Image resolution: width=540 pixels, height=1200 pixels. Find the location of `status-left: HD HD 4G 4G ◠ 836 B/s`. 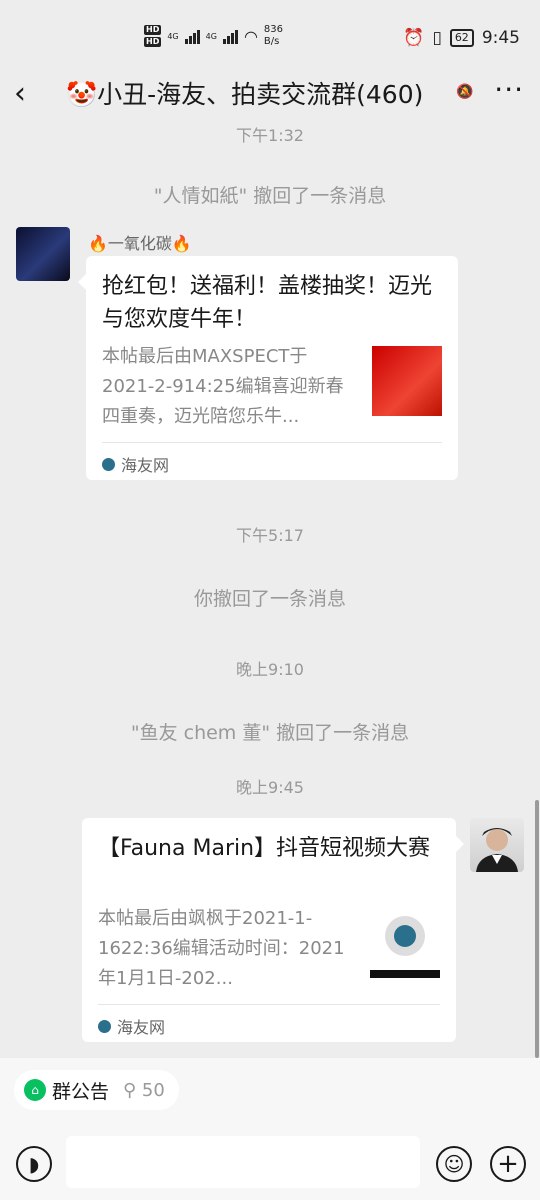

status-left: HD HD 4G 4G ◠ 836 B/s is located at coordinates (213, 36).